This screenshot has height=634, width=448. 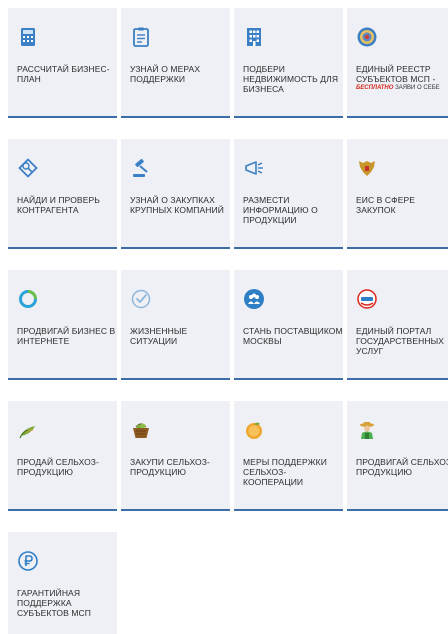 What do you see at coordinates (28, 37) in the screenshot?
I see `calculator-icon` at bounding box center [28, 37].